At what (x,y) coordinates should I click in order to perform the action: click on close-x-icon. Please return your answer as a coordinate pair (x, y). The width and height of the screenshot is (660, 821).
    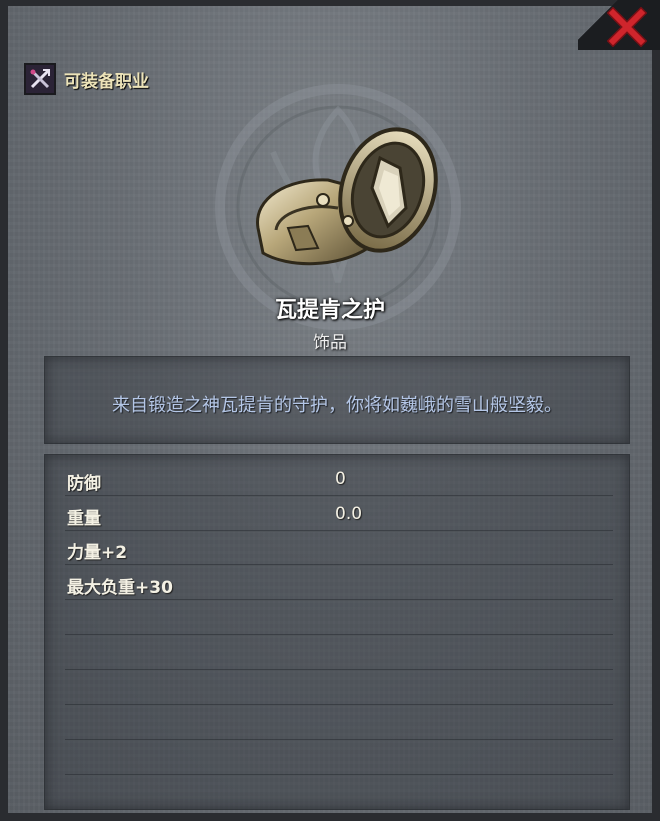
    Looking at the image, I should click on (627, 27).